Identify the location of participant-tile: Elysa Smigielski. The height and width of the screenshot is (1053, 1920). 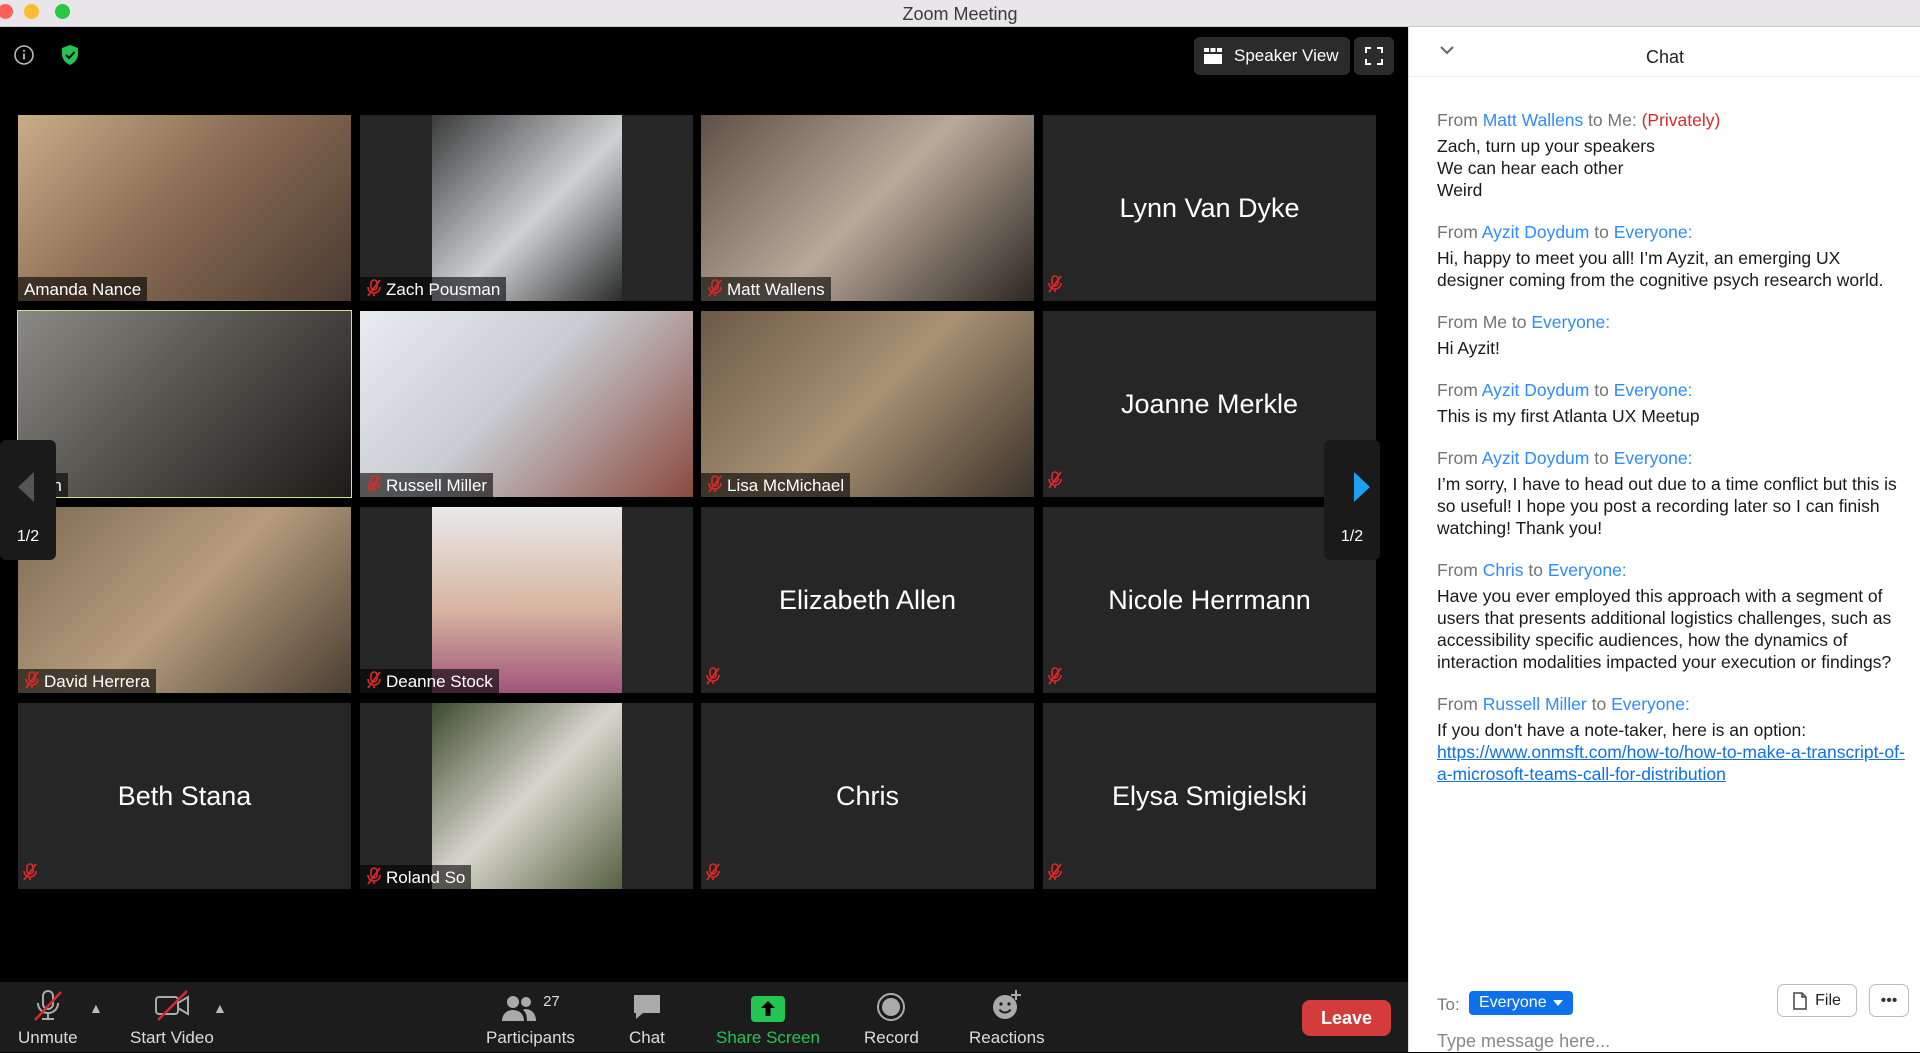
(1209, 796).